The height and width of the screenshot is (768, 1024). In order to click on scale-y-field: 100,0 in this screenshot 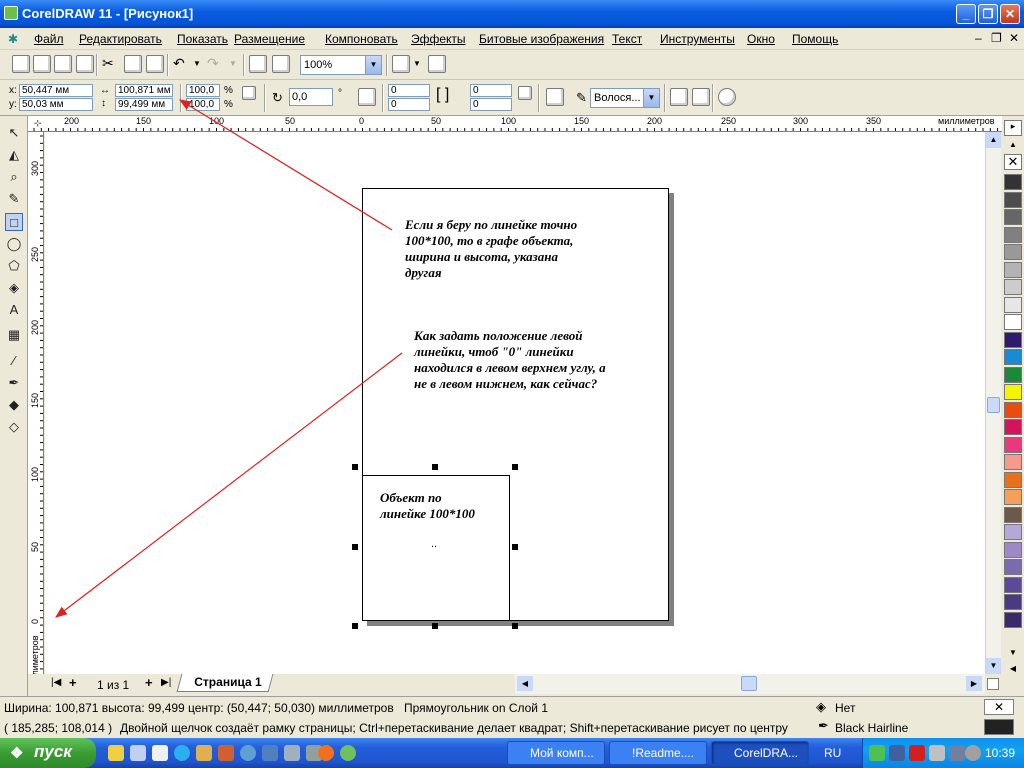, I will do `click(203, 104)`.